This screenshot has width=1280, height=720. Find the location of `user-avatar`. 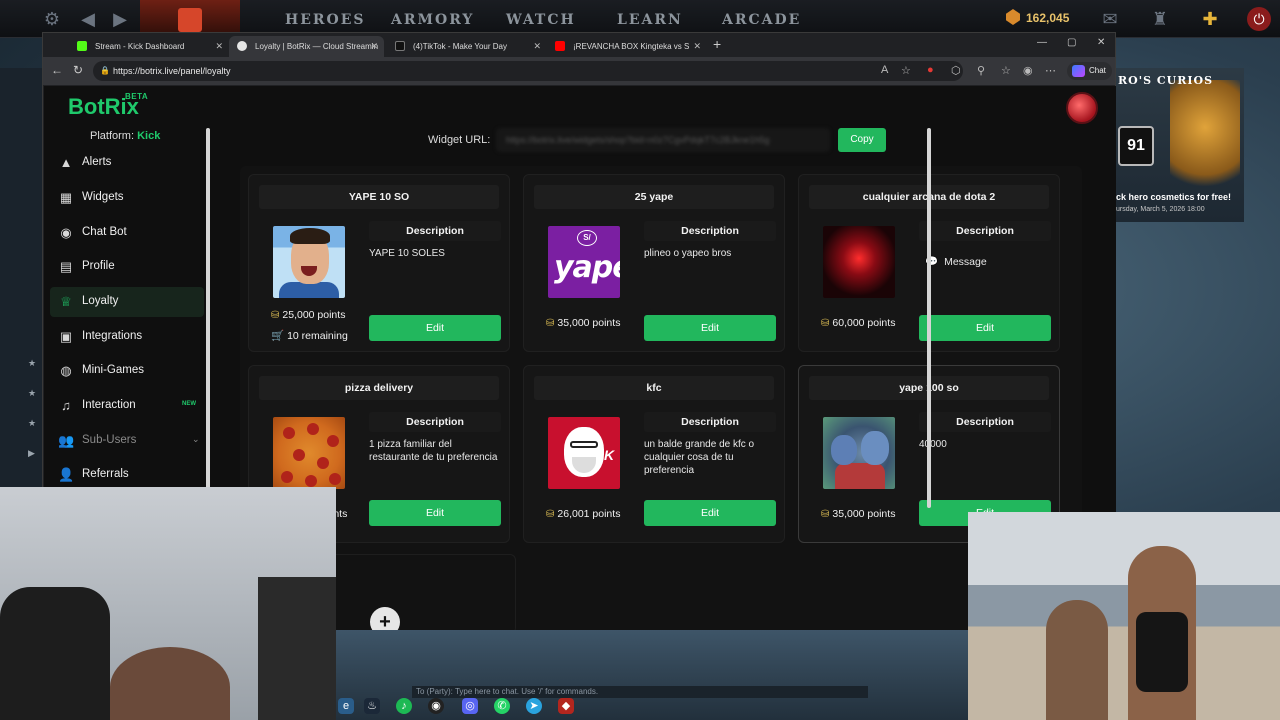

user-avatar is located at coordinates (1082, 108).